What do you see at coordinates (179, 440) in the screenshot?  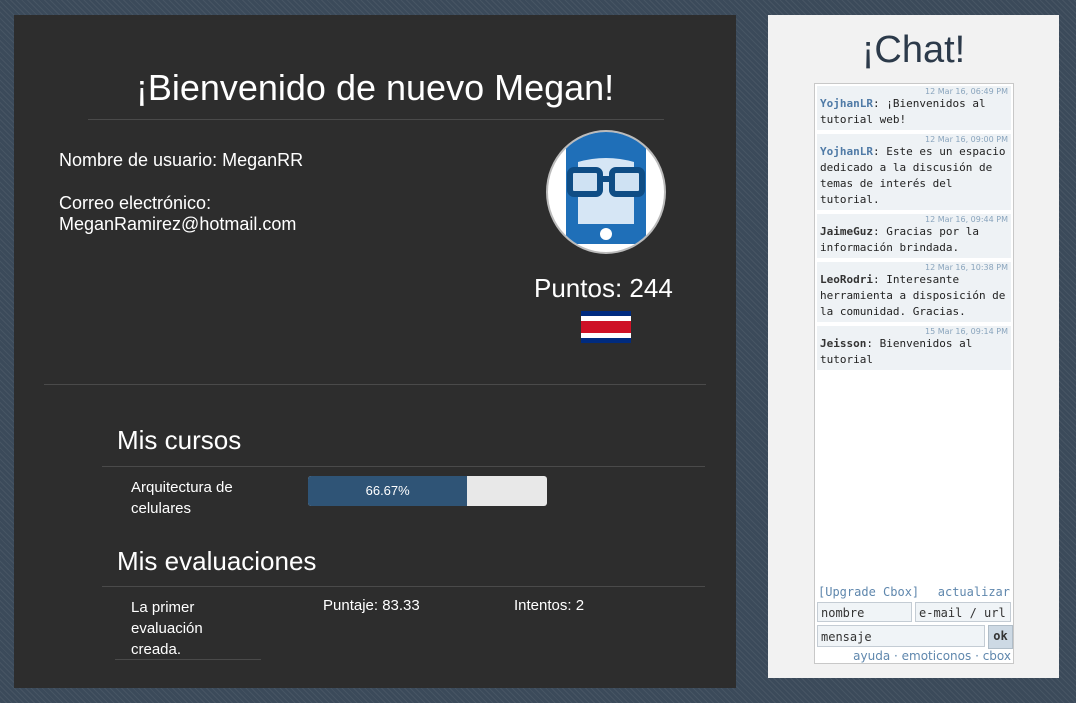 I see `courses-heading: Mis cursos` at bounding box center [179, 440].